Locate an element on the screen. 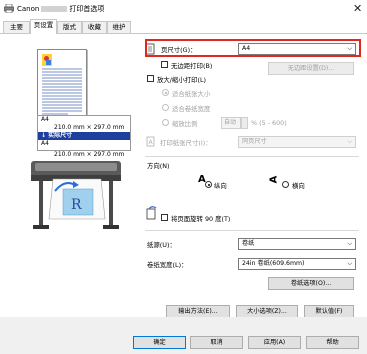 The width and height of the screenshot is (367, 354). enlarge-reduce-checkbox is located at coordinates (150, 78).